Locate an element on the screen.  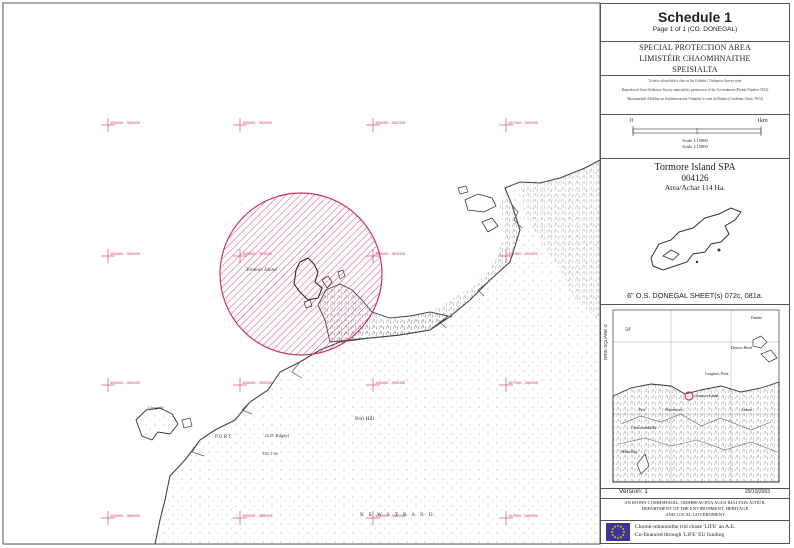
spa-boundary is located at coordinates (301, 274).